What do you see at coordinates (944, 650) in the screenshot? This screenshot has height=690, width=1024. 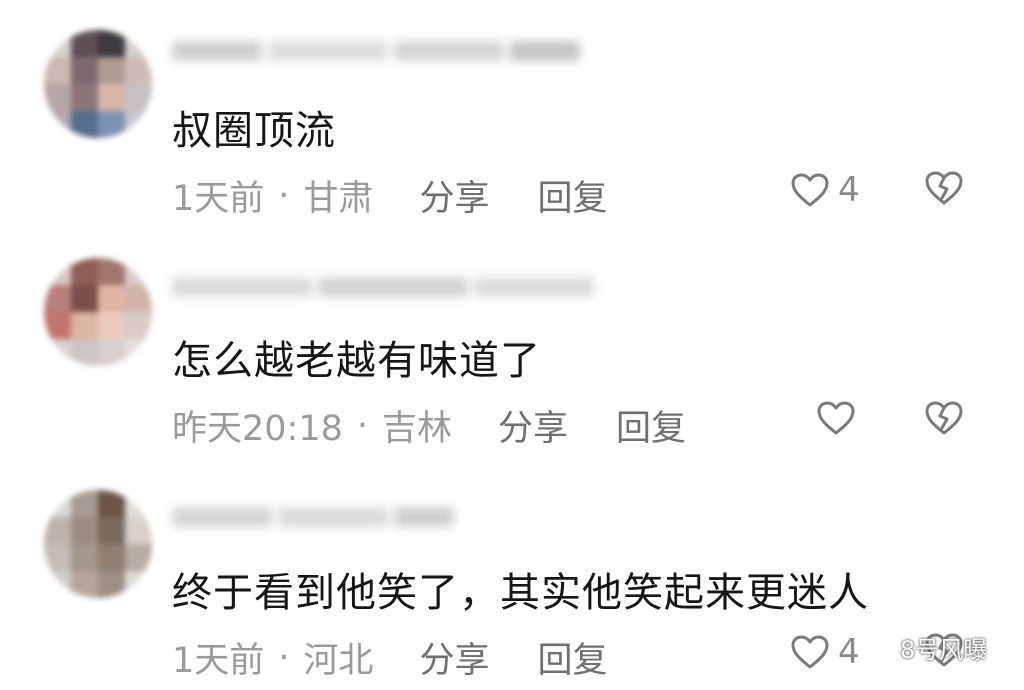 I see `watermark-text: 8号风曝` at bounding box center [944, 650].